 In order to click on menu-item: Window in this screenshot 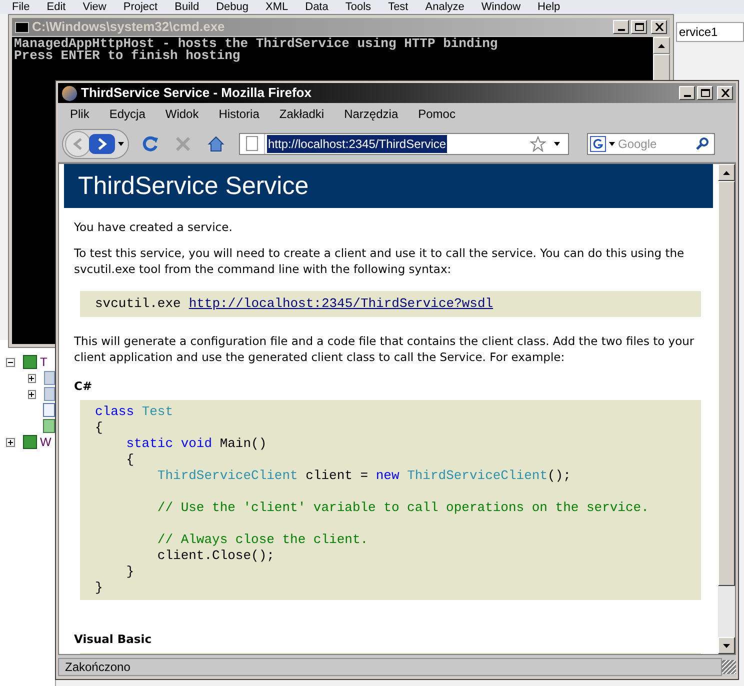, I will do `click(501, 8)`.